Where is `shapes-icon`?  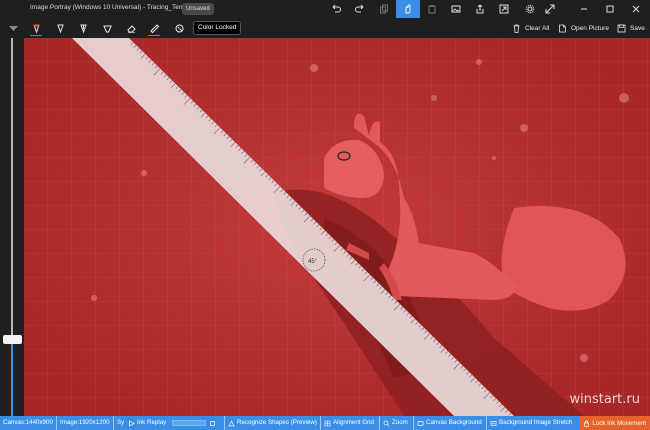 shapes-icon is located at coordinates (231, 422).